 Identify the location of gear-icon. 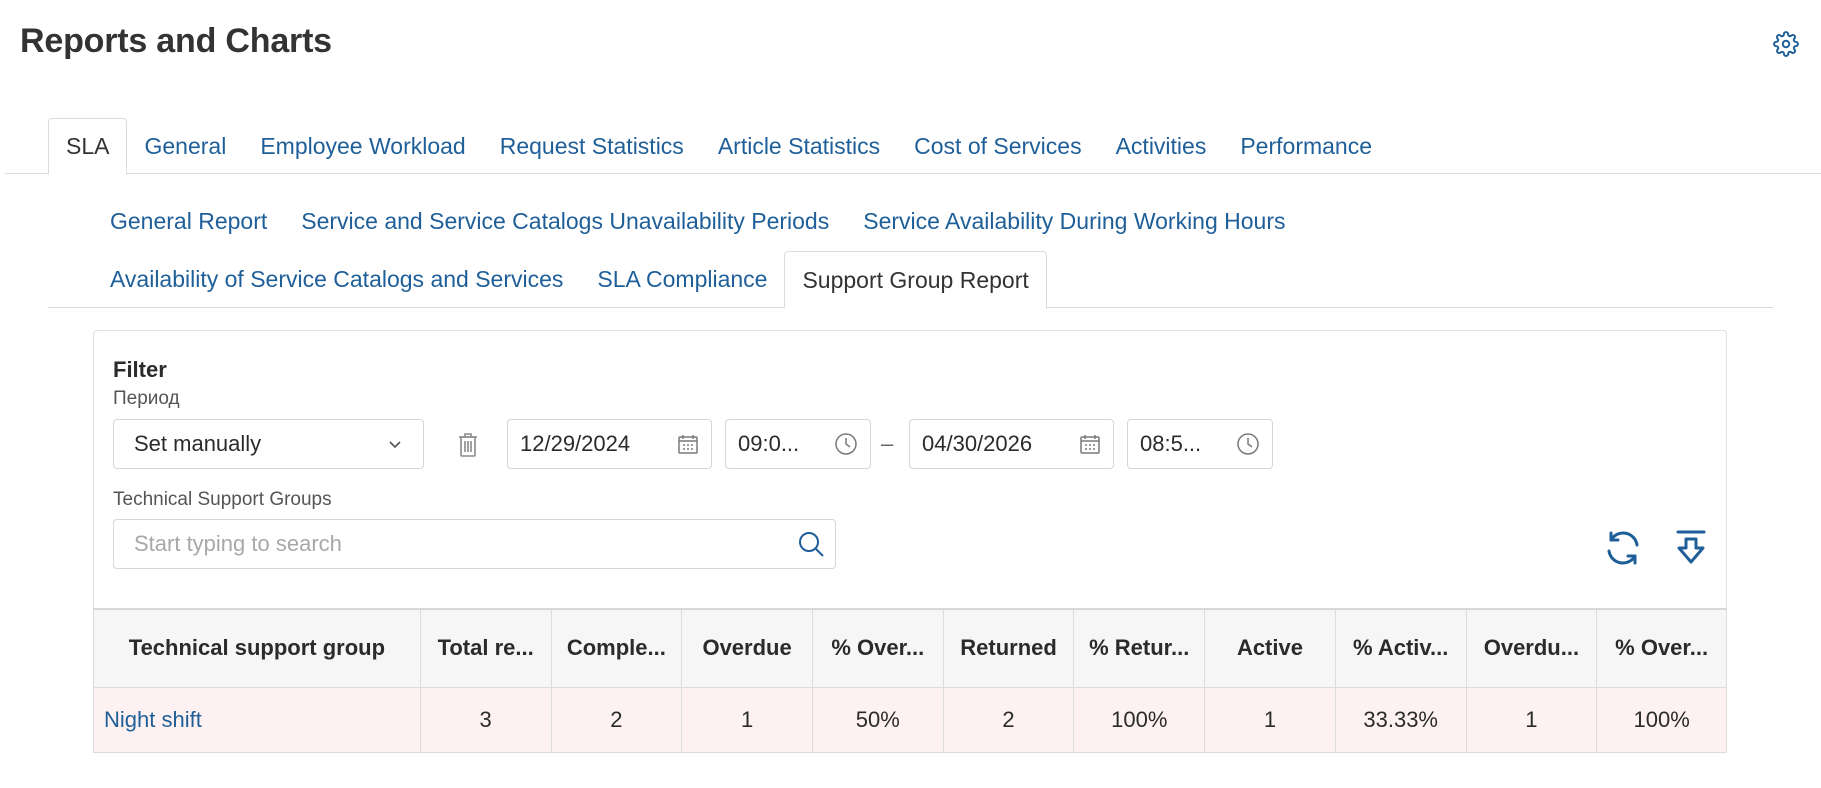
(1786, 44).